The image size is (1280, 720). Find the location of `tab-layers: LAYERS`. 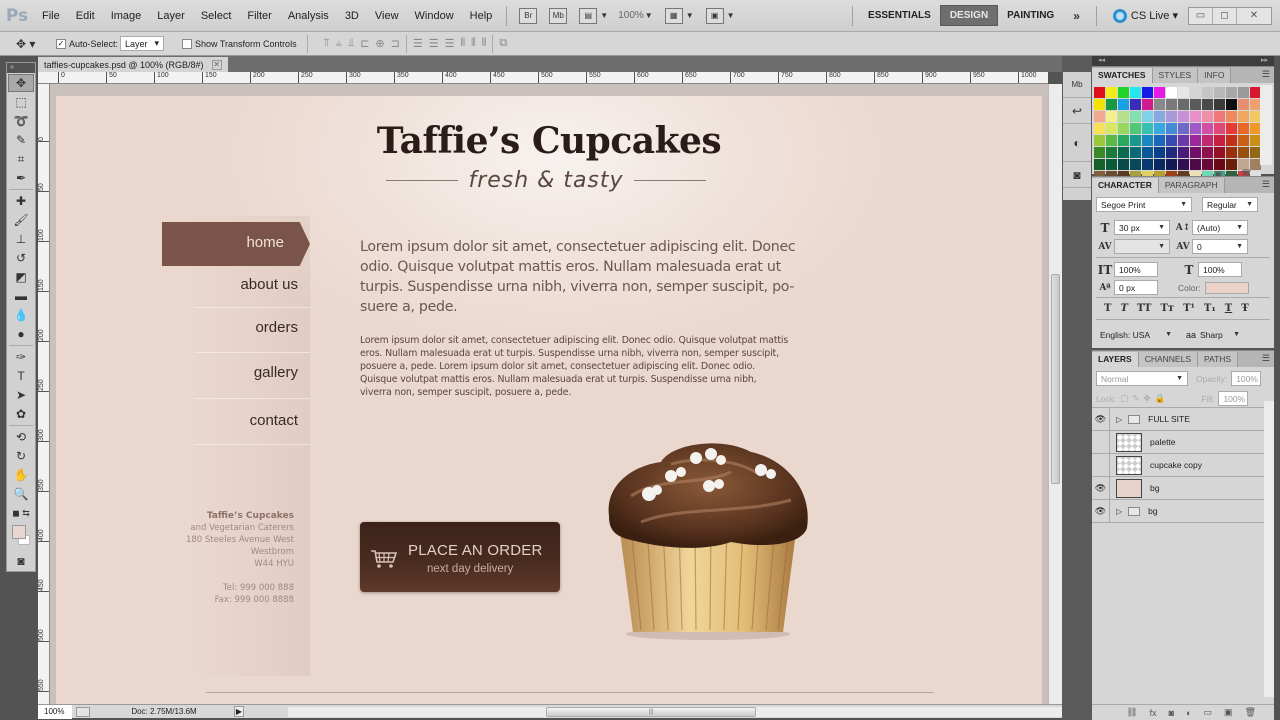

tab-layers: LAYERS is located at coordinates (1115, 359).